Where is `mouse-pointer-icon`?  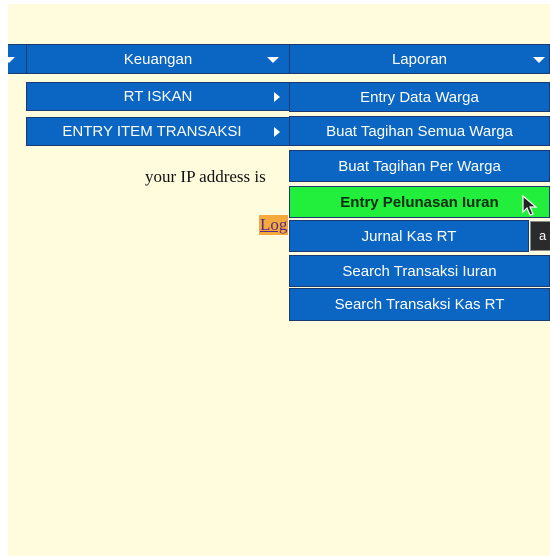
mouse-pointer-icon is located at coordinates (530, 205).